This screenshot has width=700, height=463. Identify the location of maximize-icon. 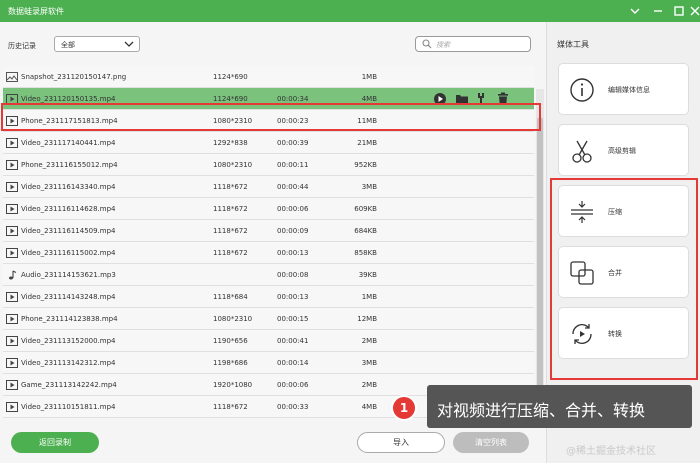
(679, 11).